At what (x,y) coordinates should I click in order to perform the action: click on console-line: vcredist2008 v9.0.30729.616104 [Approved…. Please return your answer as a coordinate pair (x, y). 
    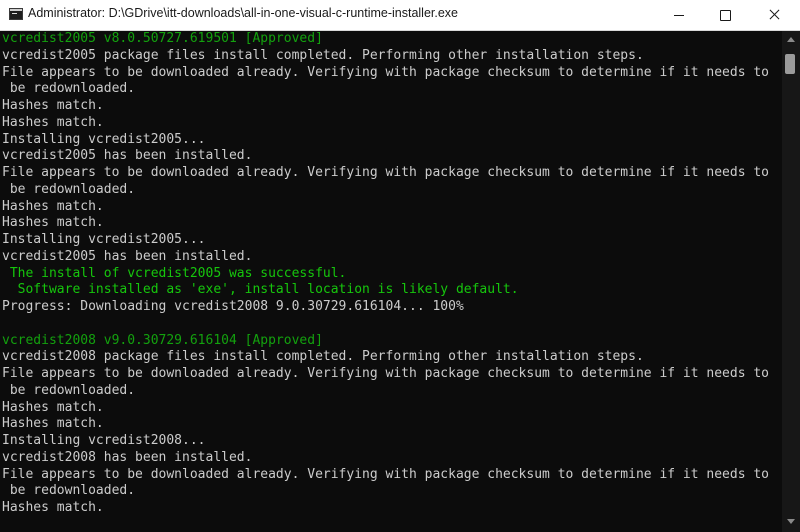
    Looking at the image, I should click on (162, 340).